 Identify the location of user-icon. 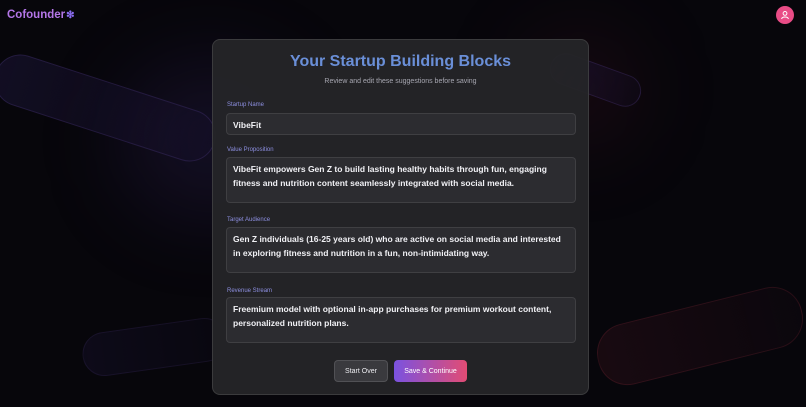
(785, 15).